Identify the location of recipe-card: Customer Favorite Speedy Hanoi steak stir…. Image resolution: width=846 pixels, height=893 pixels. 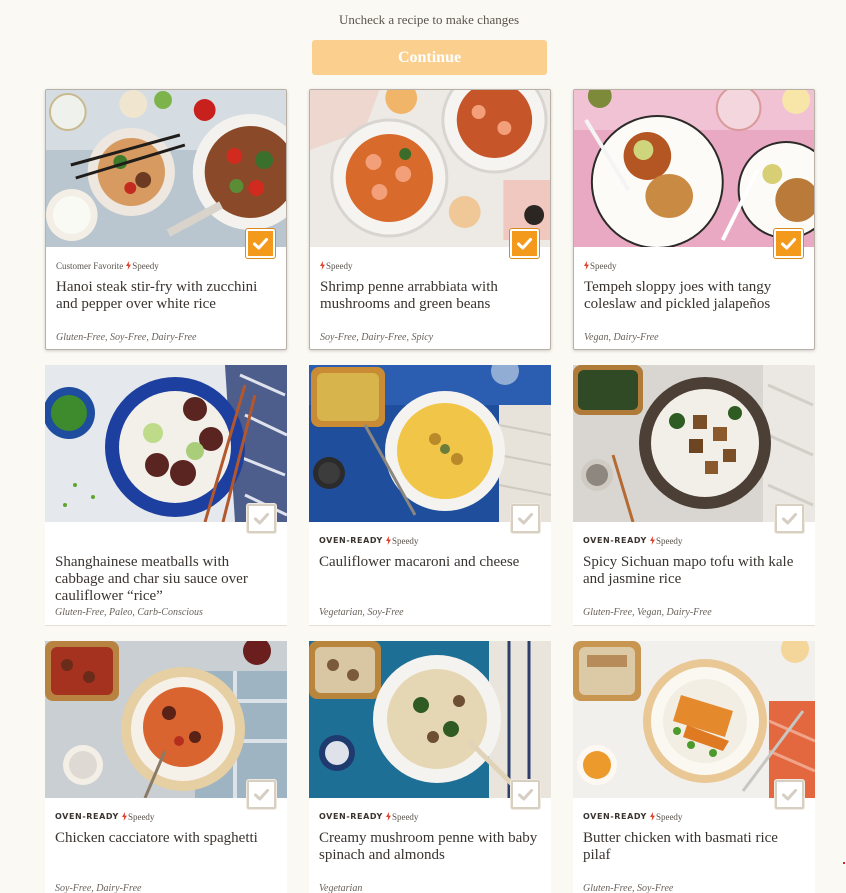
(166, 219).